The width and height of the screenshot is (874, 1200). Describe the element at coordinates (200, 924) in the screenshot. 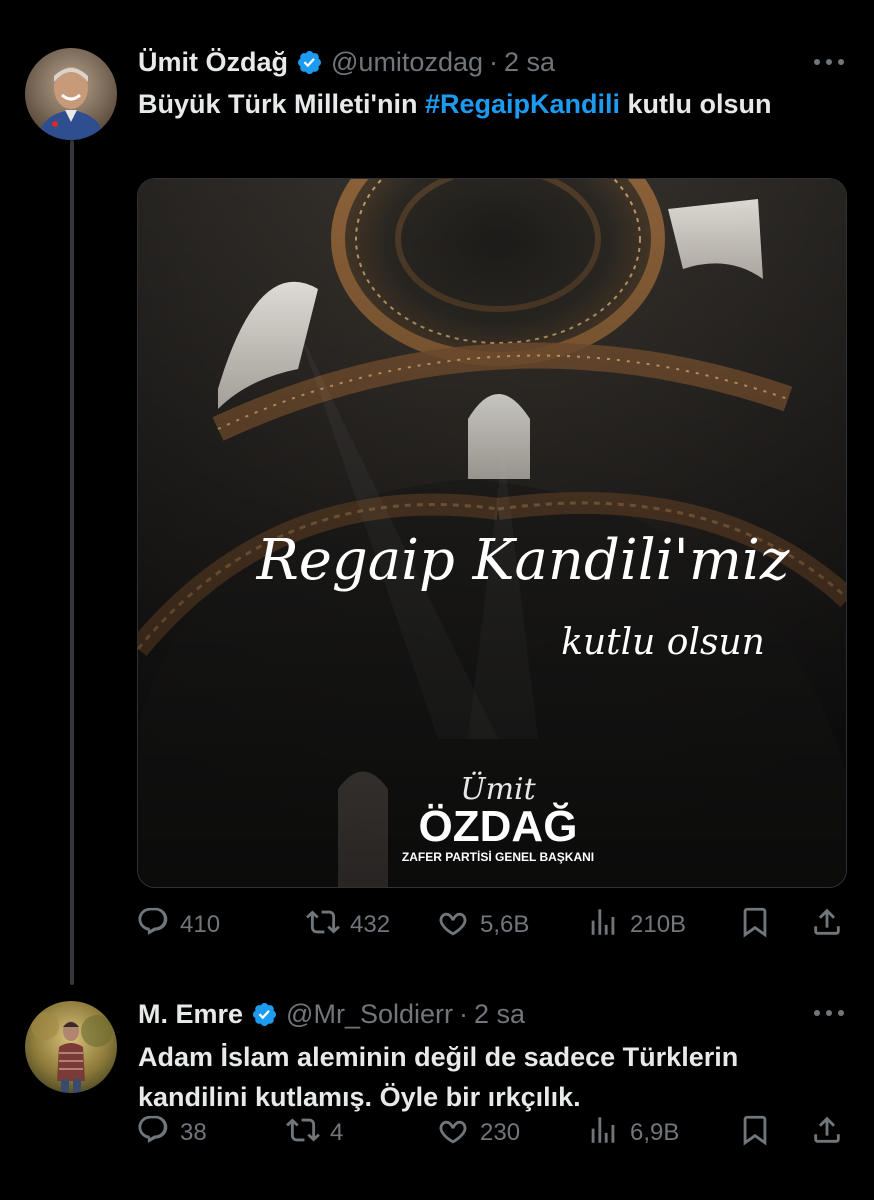

I see `reply-count: 410` at that location.